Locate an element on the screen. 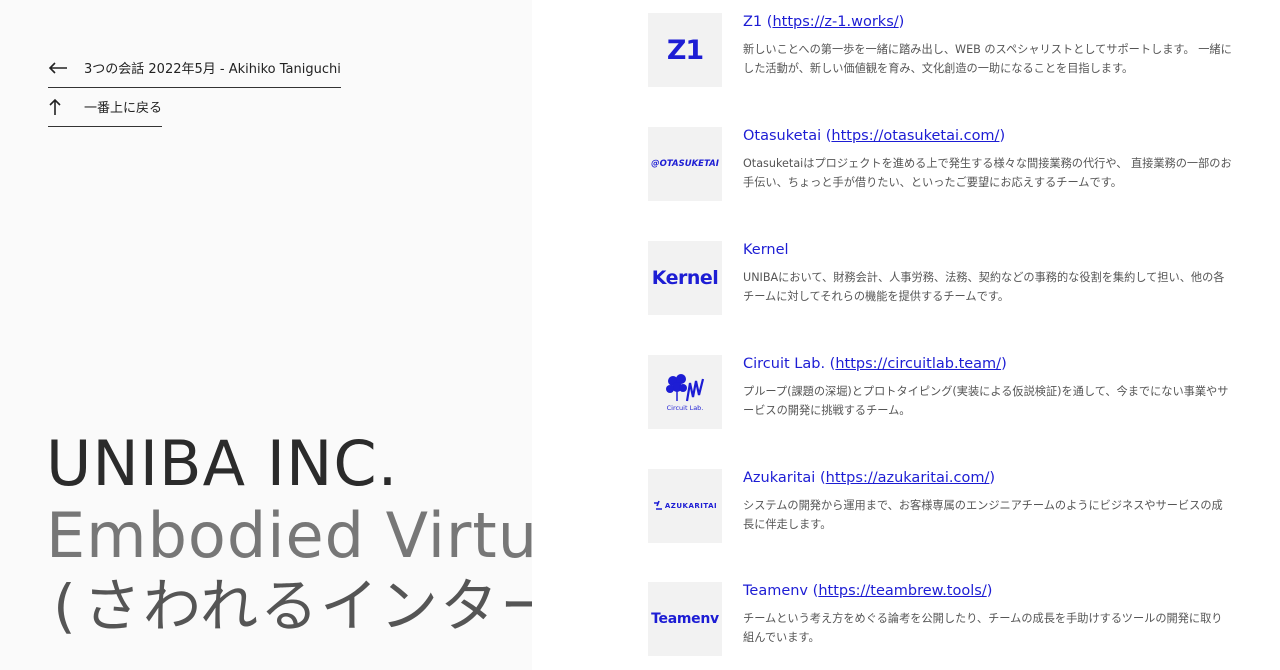 Image resolution: width=1280 pixels, height=670 pixels. team-url-link: https://circuitlab.team/ is located at coordinates (918, 364).